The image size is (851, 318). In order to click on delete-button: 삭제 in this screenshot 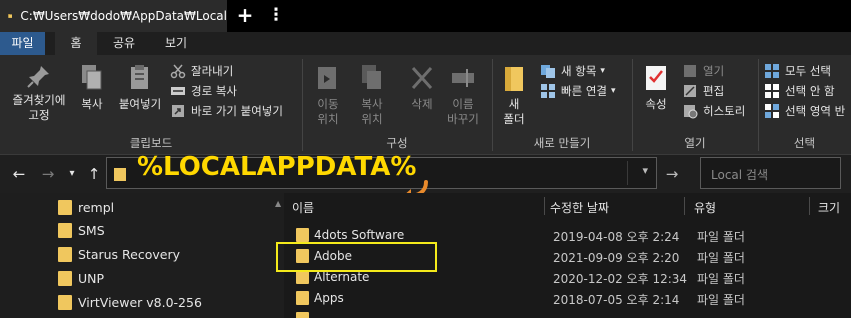, I will do `click(422, 87)`.